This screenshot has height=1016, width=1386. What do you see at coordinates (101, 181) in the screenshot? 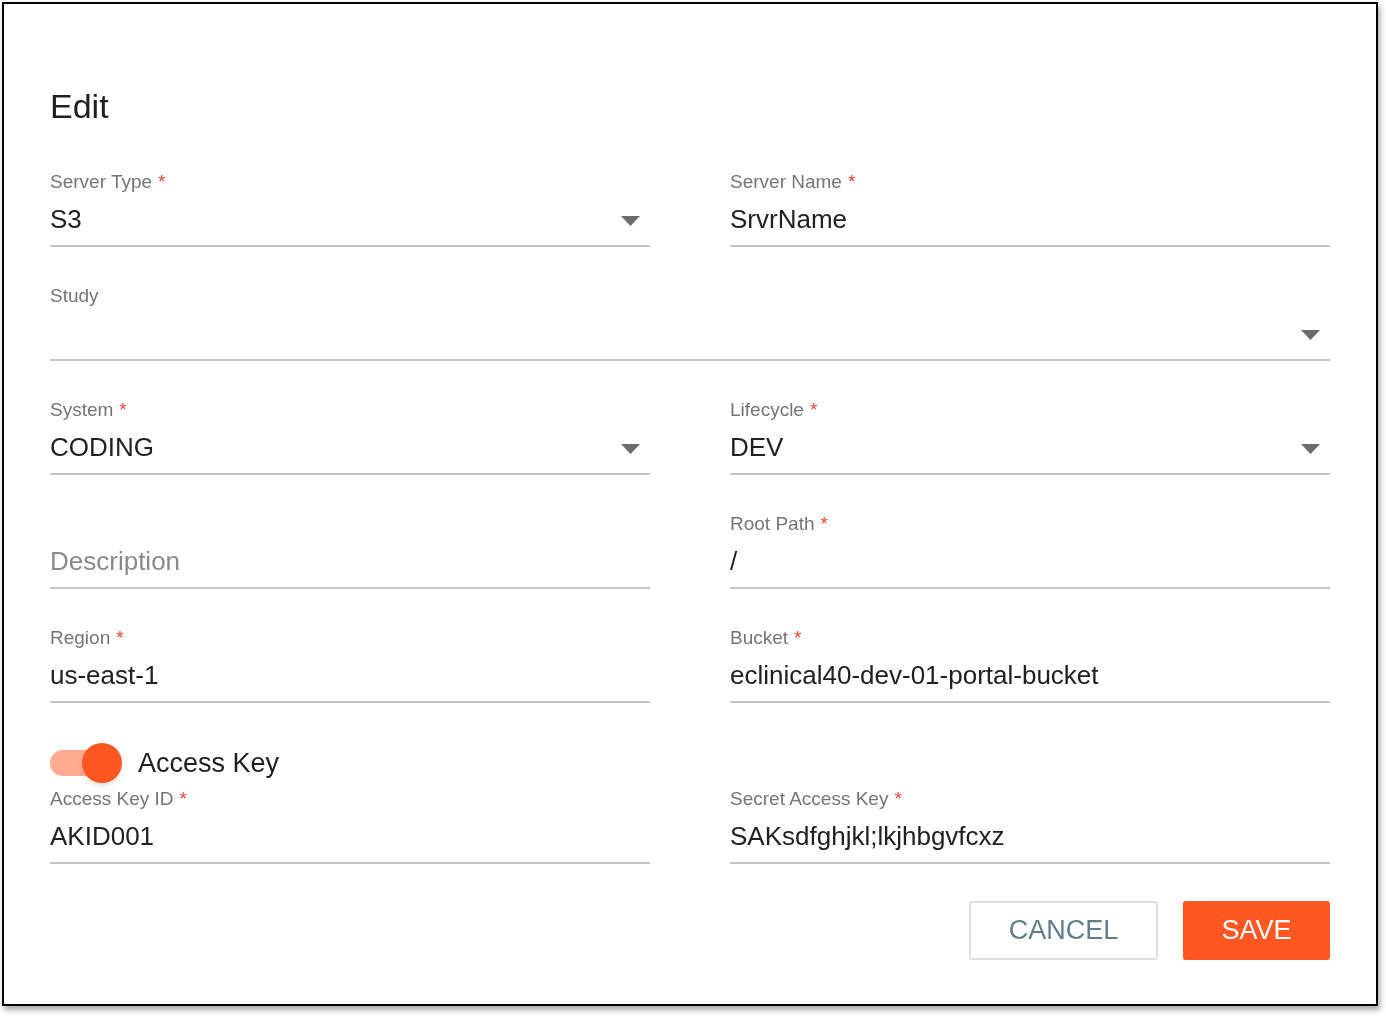
I see `field-label: Server Type` at bounding box center [101, 181].